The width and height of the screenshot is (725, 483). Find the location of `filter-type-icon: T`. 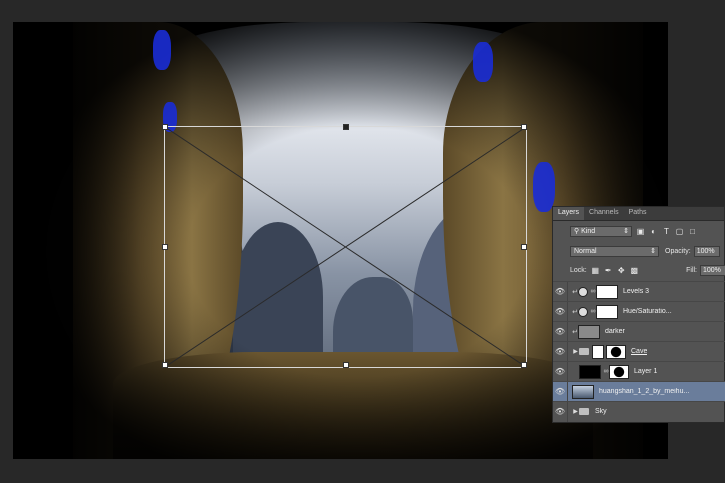

filter-type-icon: T is located at coordinates (666, 231).